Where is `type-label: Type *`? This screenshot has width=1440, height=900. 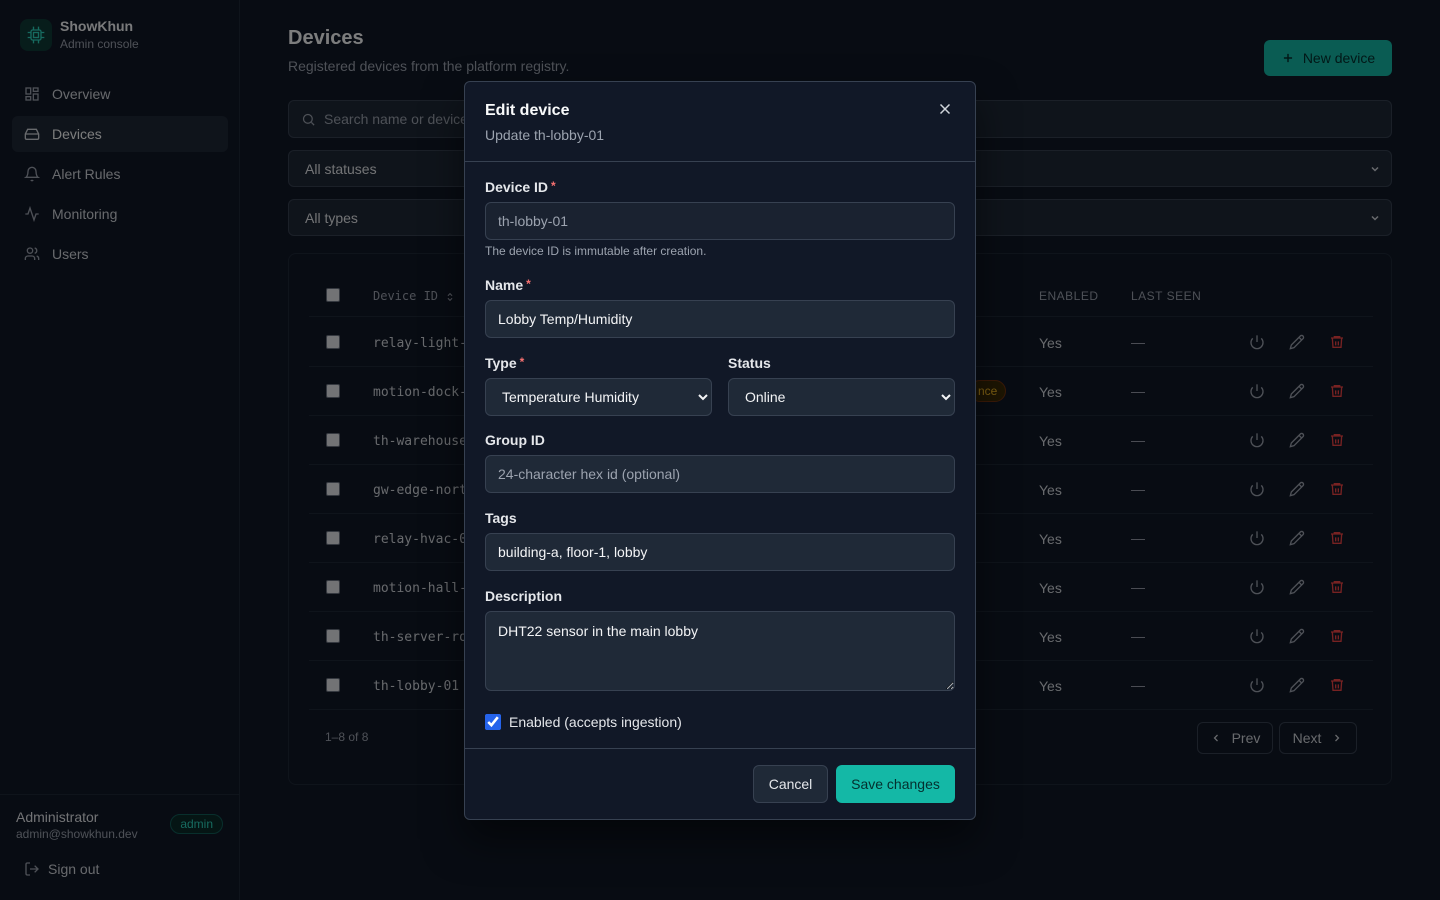
type-label: Type * is located at coordinates (505, 363).